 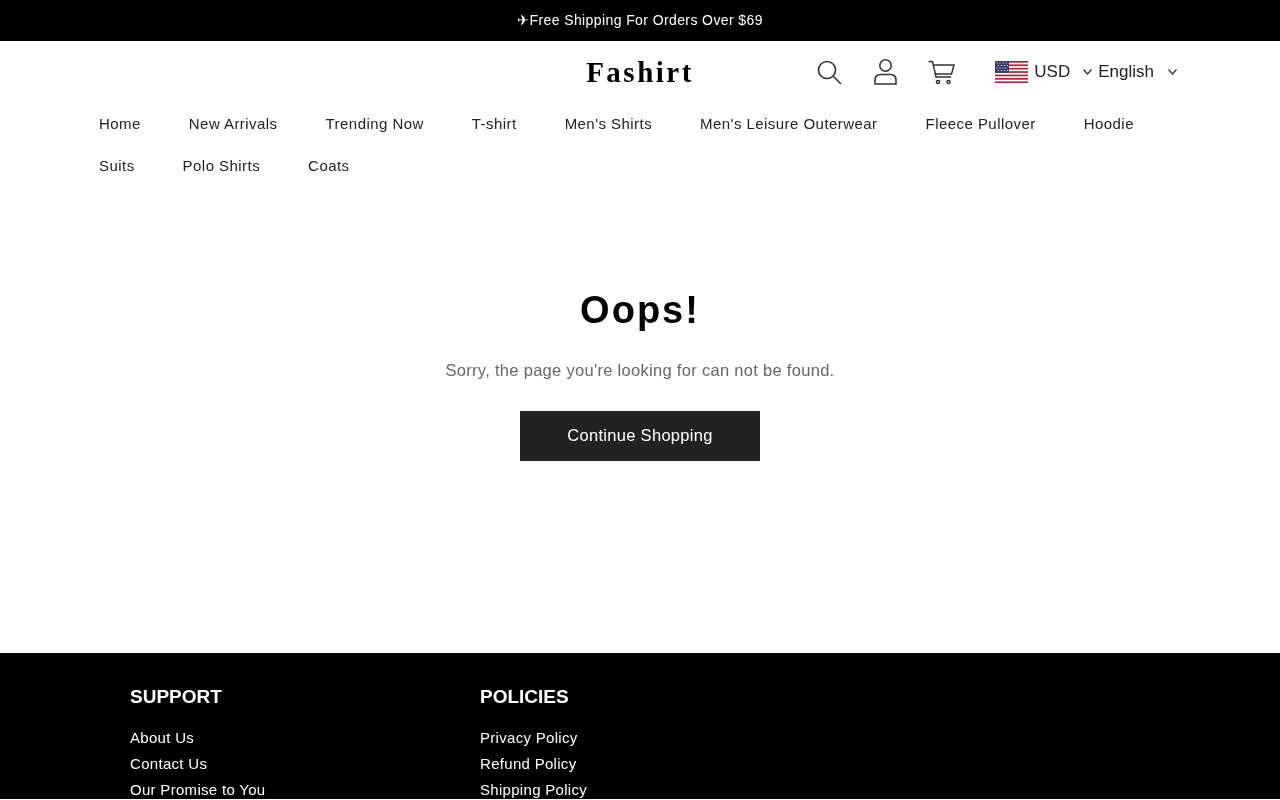 I want to click on nav-link: Hoodie, so click(x=1108, y=124).